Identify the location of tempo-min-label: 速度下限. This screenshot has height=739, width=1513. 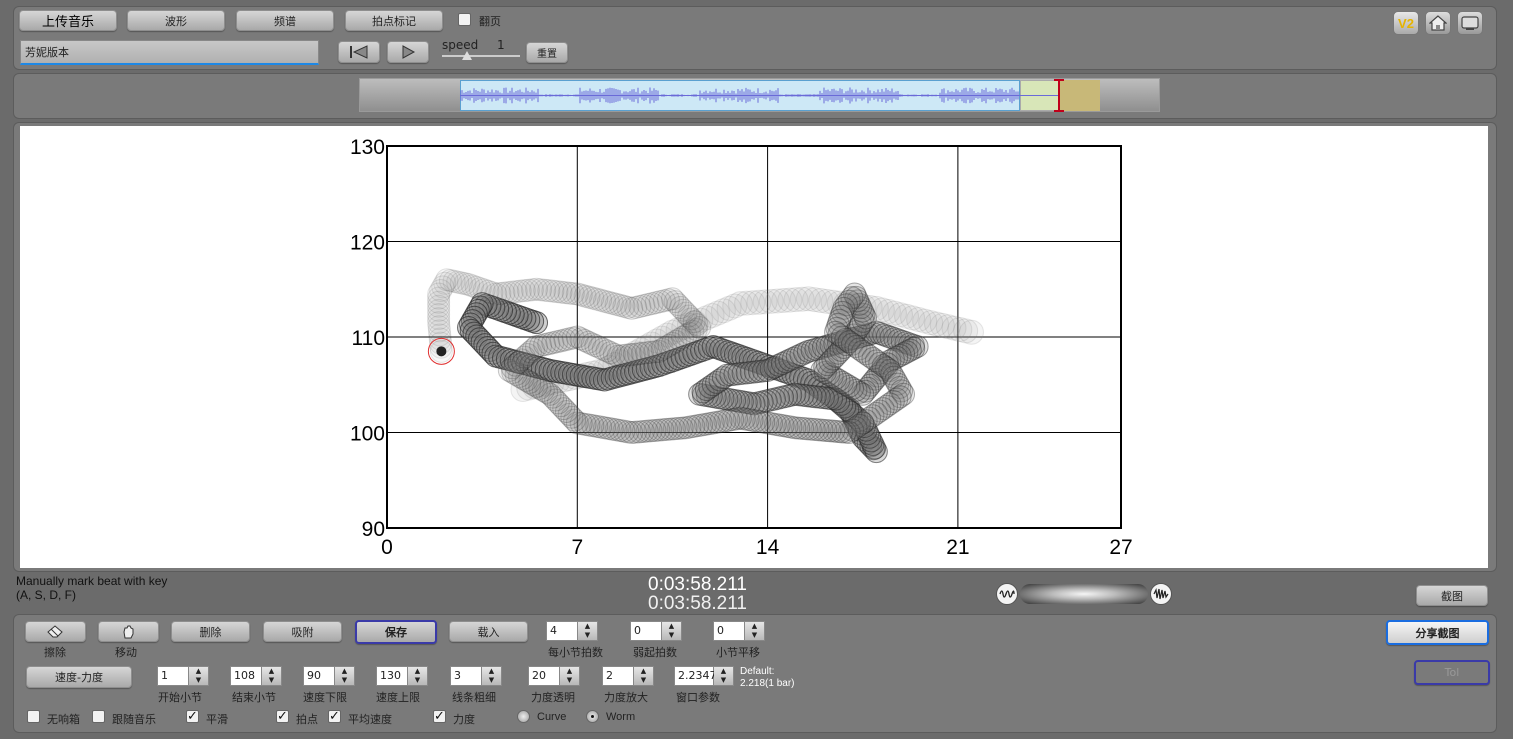
(325, 697).